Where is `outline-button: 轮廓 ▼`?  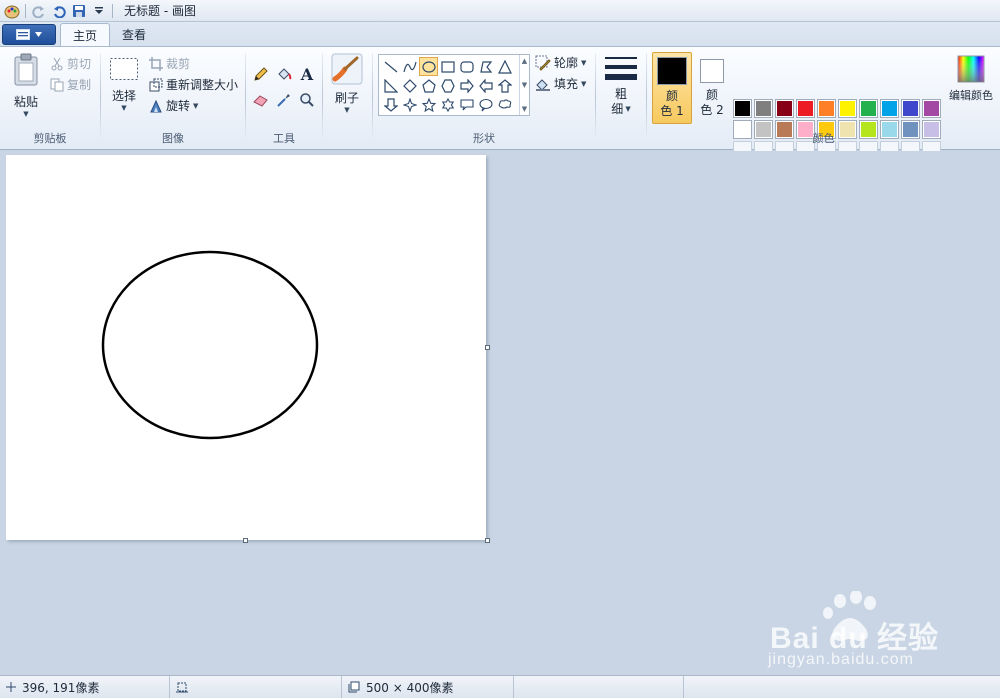
outline-button: 轮廓 ▼ is located at coordinates (560, 62).